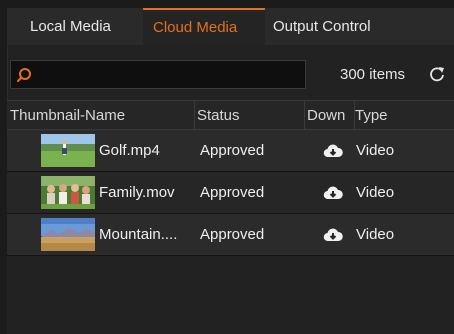 Image resolution: width=454 pixels, height=334 pixels. I want to click on tab-bar: Local Media Cloud Media Output Control, so click(230, 26).